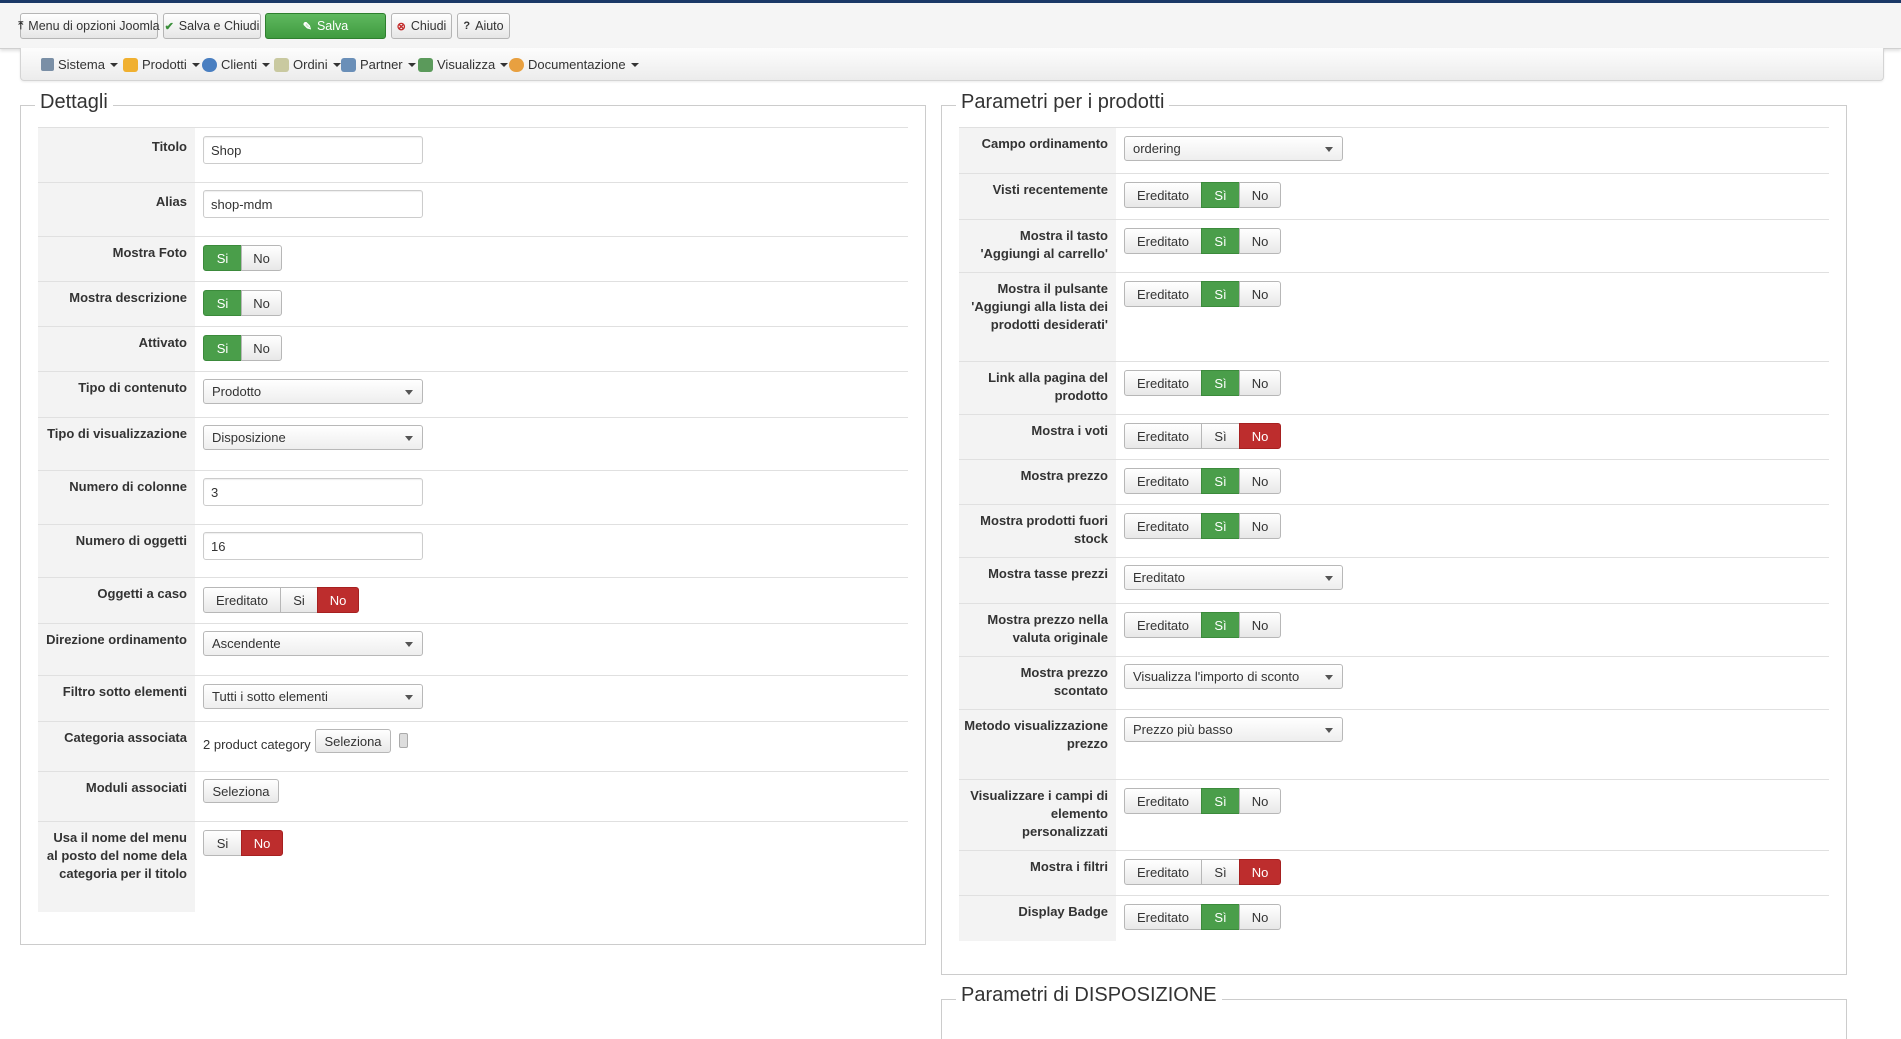 The height and width of the screenshot is (1039, 1901). Describe the element at coordinates (574, 64) in the screenshot. I see `menu-documentazione: Documentazione` at that location.